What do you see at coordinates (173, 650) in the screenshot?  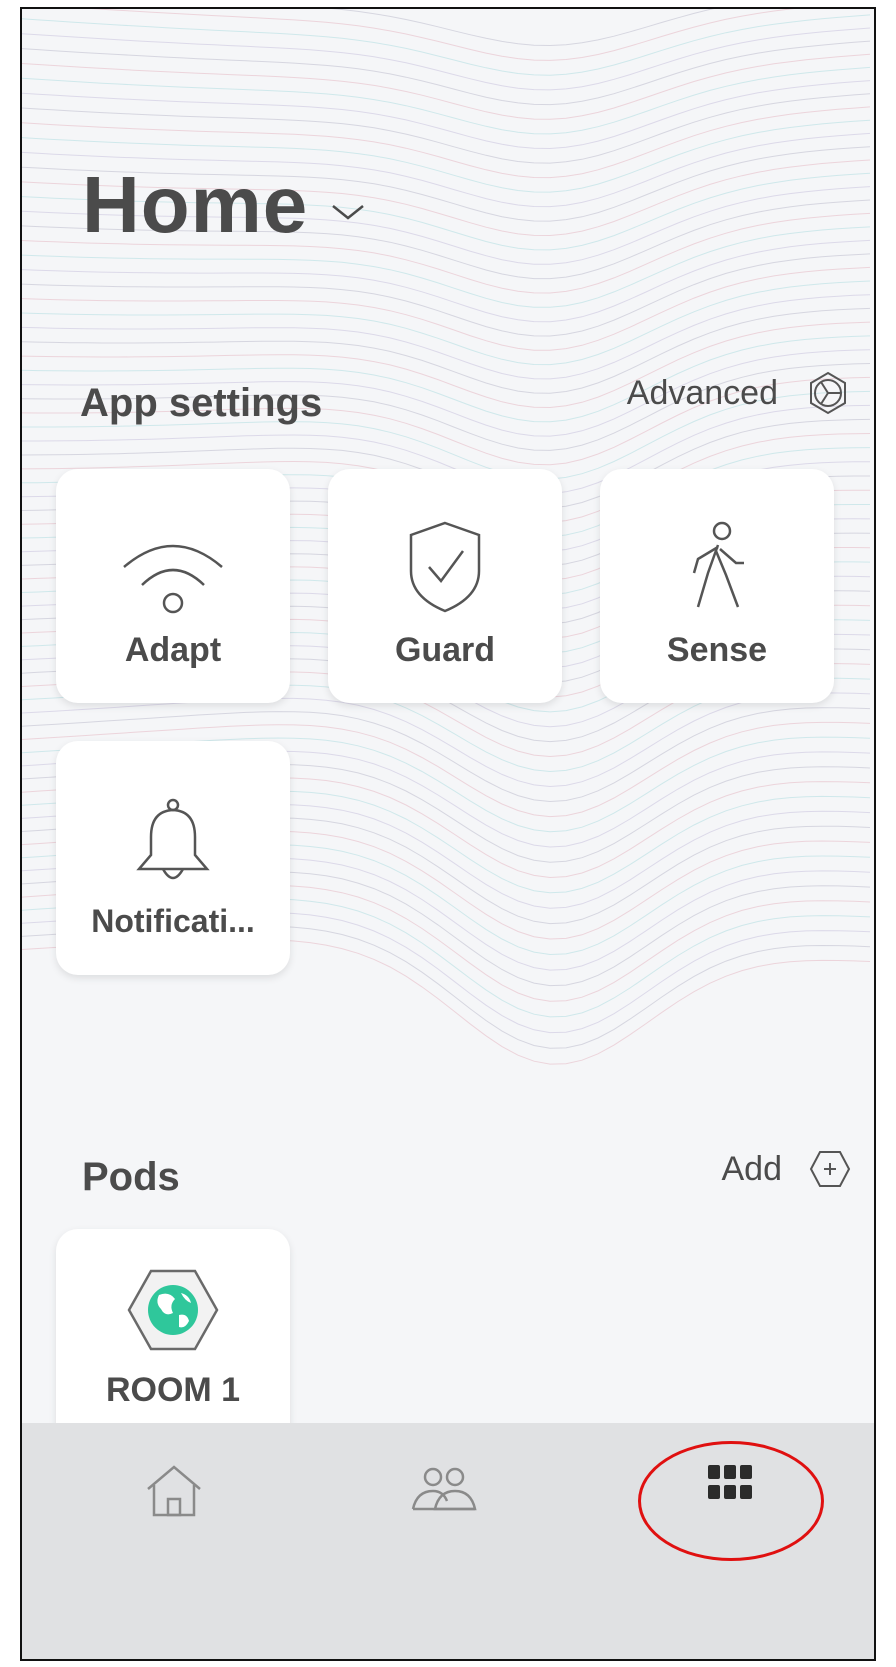 I see `adapt-label: Adapt` at bounding box center [173, 650].